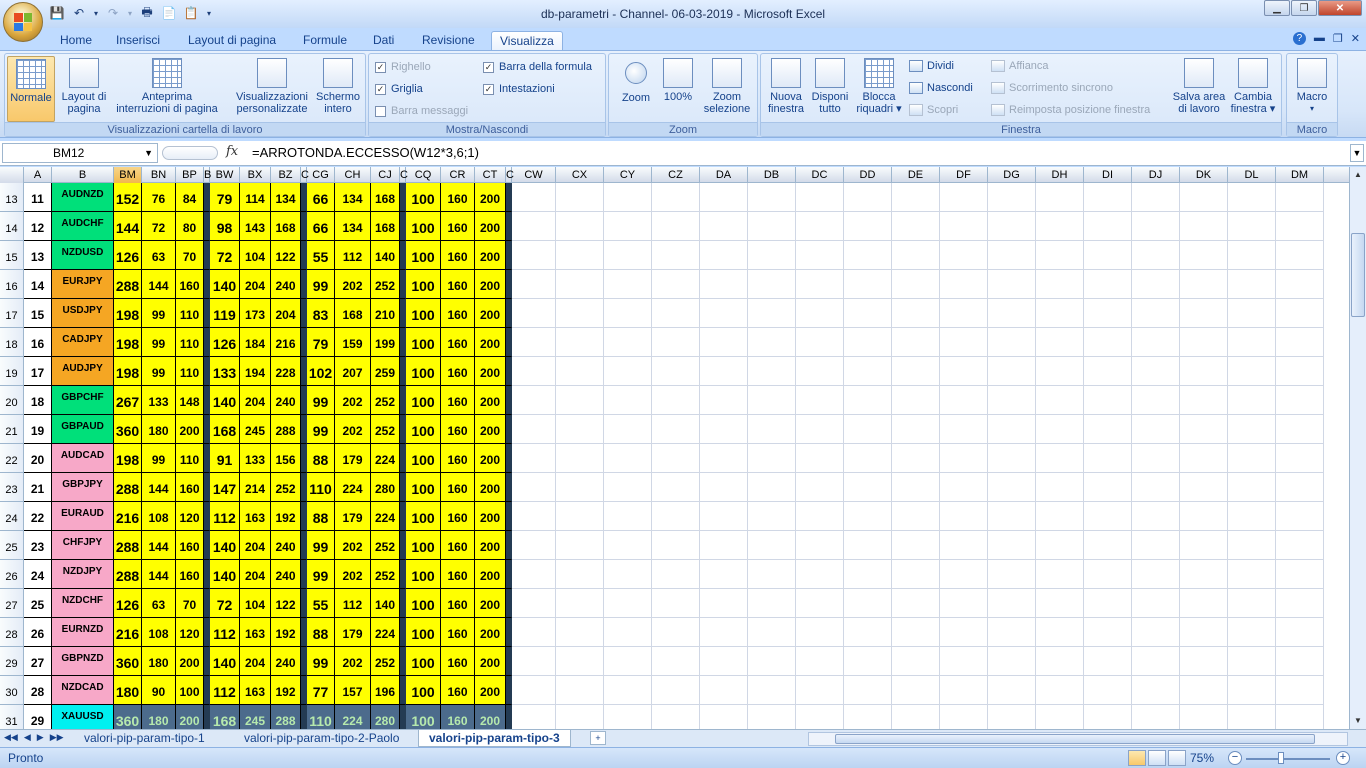  I want to click on cell-value: 72, so click(225, 603).